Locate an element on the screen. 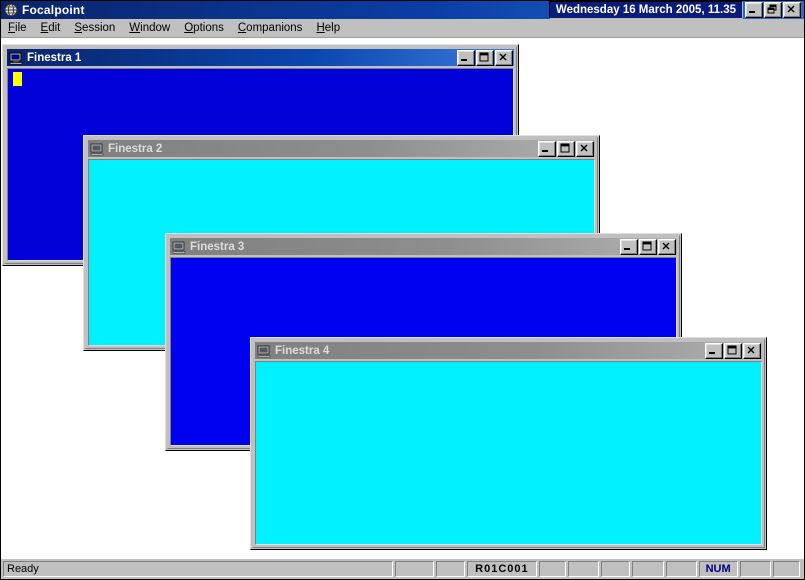 This screenshot has height=580, width=805. child-window-4-controls is located at coordinates (732, 350).